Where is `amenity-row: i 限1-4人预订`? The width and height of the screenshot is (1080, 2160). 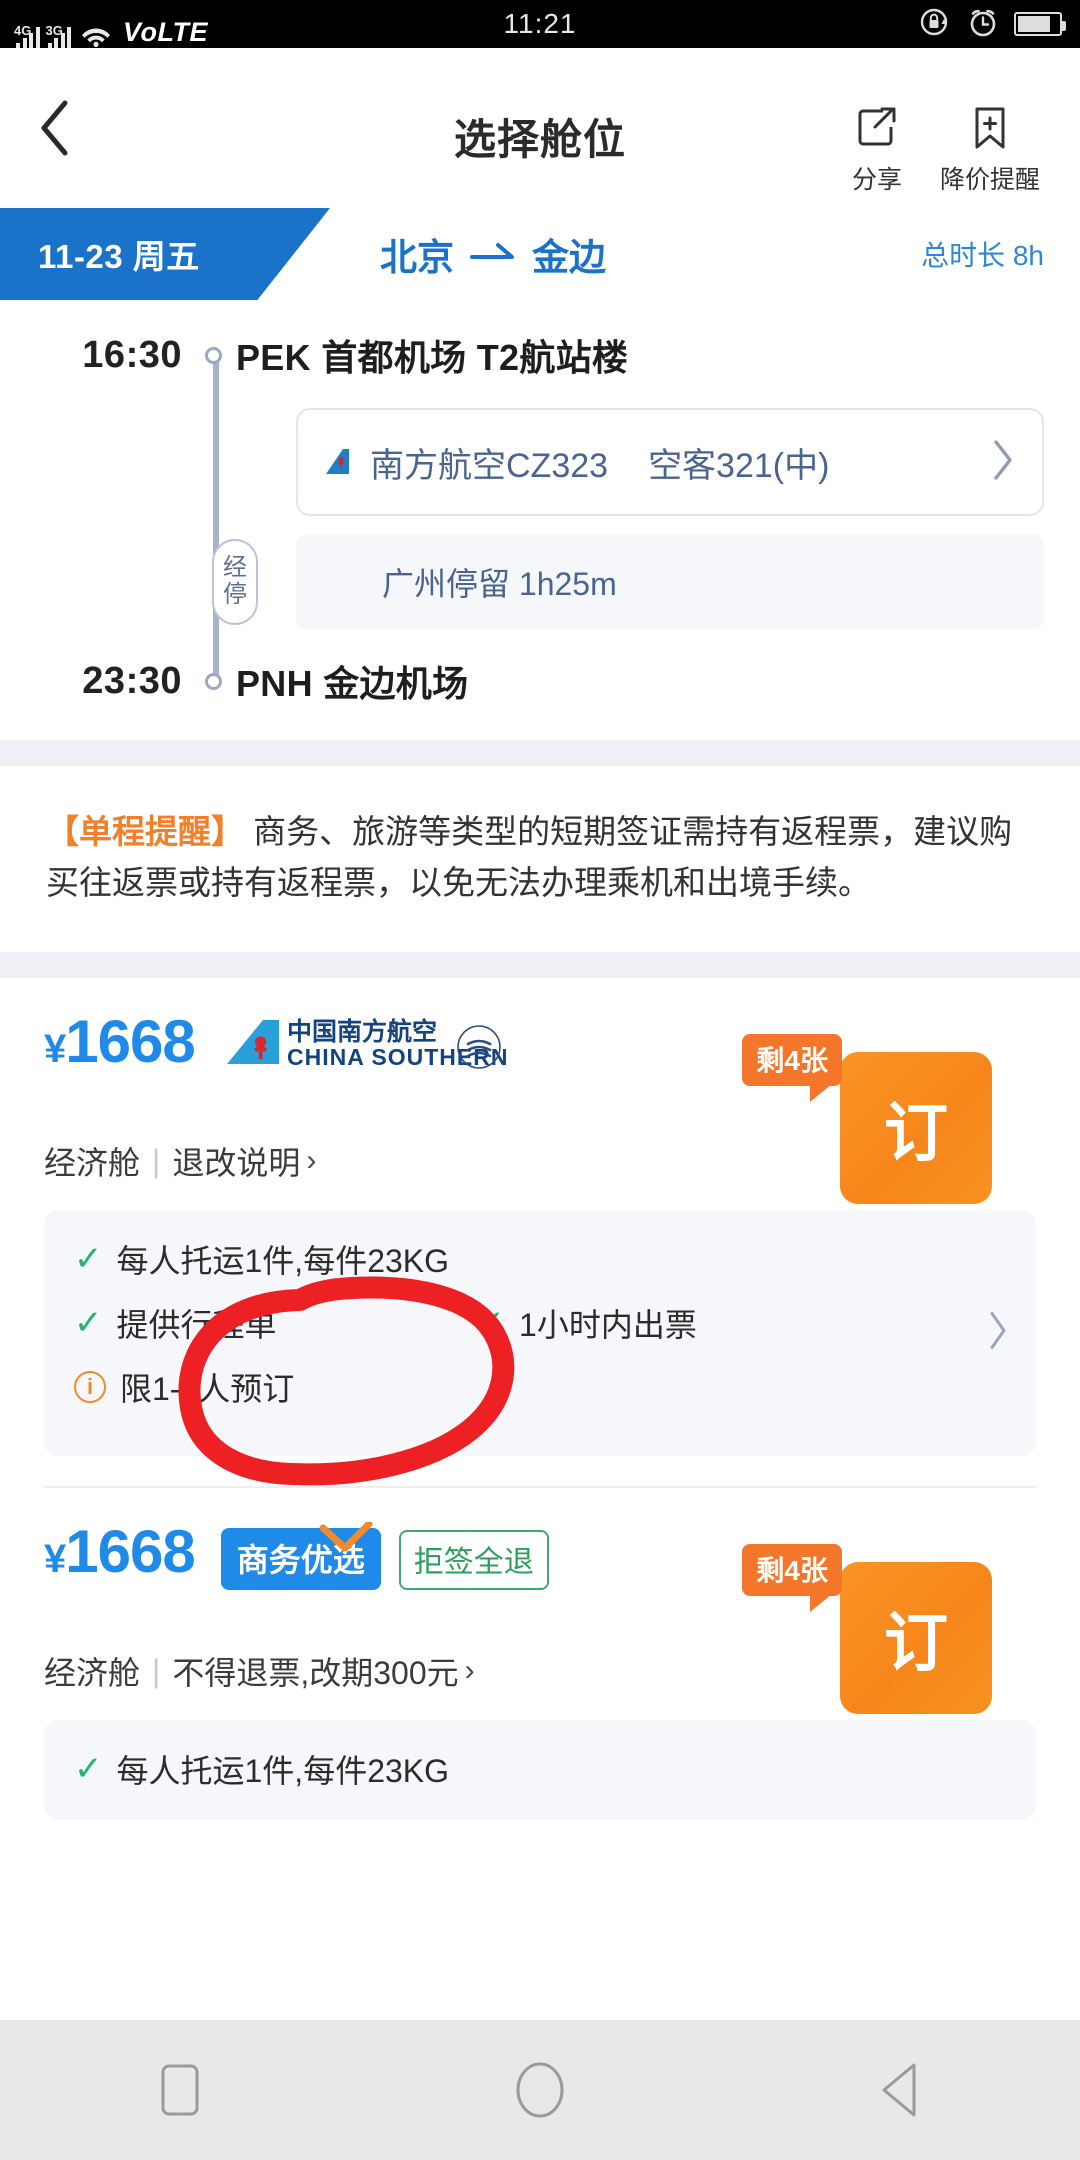
amenity-row: i 限1-4人预订 is located at coordinates (540, 1387).